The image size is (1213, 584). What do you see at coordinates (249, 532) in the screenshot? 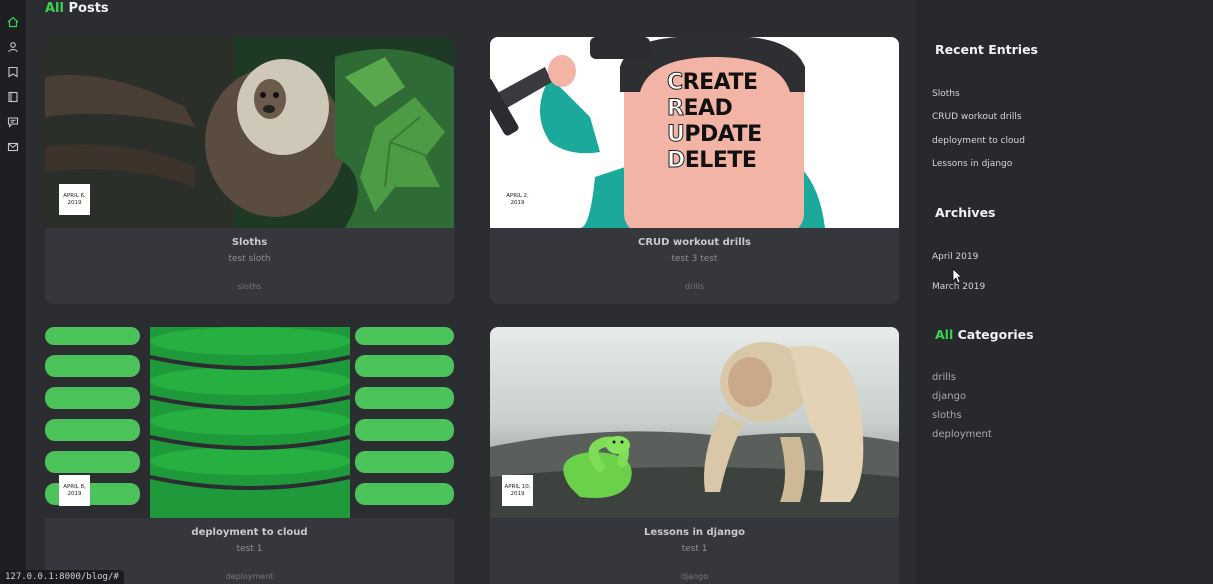
I see `post-title: deployment to cloud` at bounding box center [249, 532].